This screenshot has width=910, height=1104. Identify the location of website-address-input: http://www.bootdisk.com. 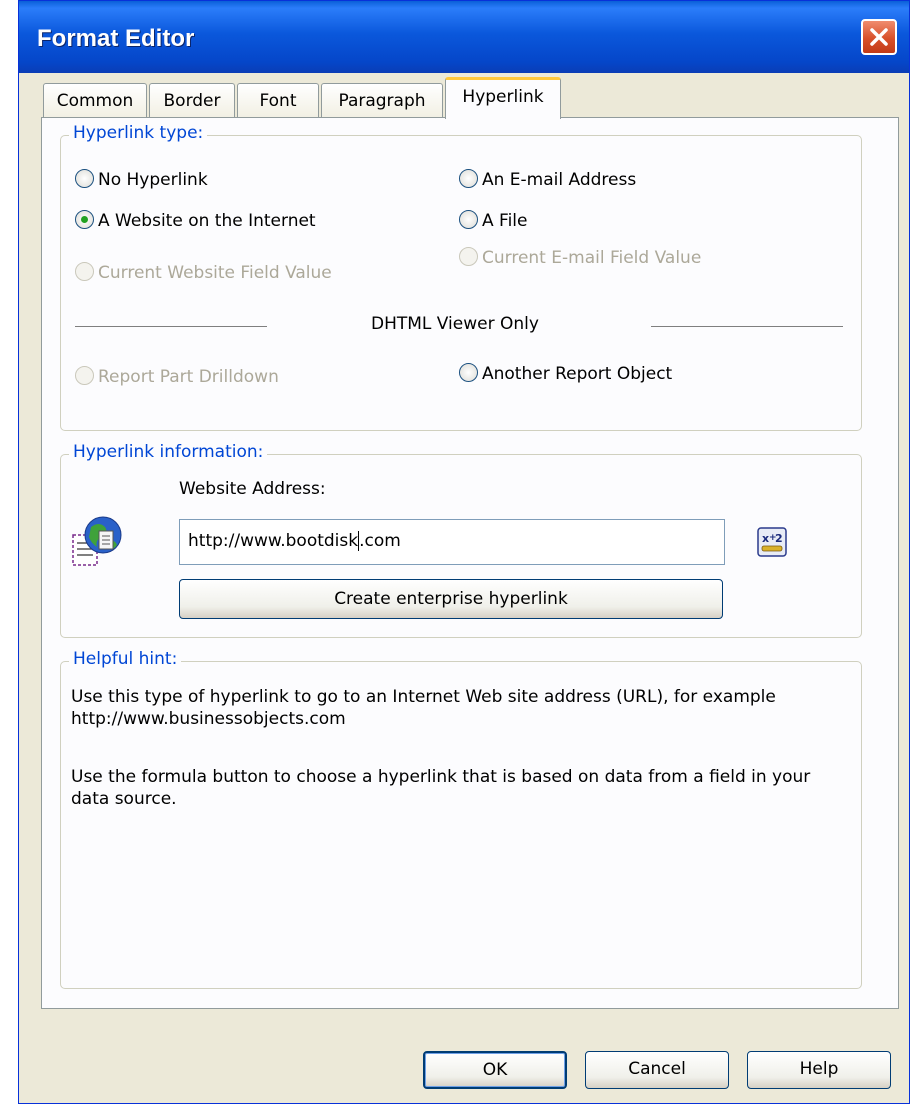
(452, 542).